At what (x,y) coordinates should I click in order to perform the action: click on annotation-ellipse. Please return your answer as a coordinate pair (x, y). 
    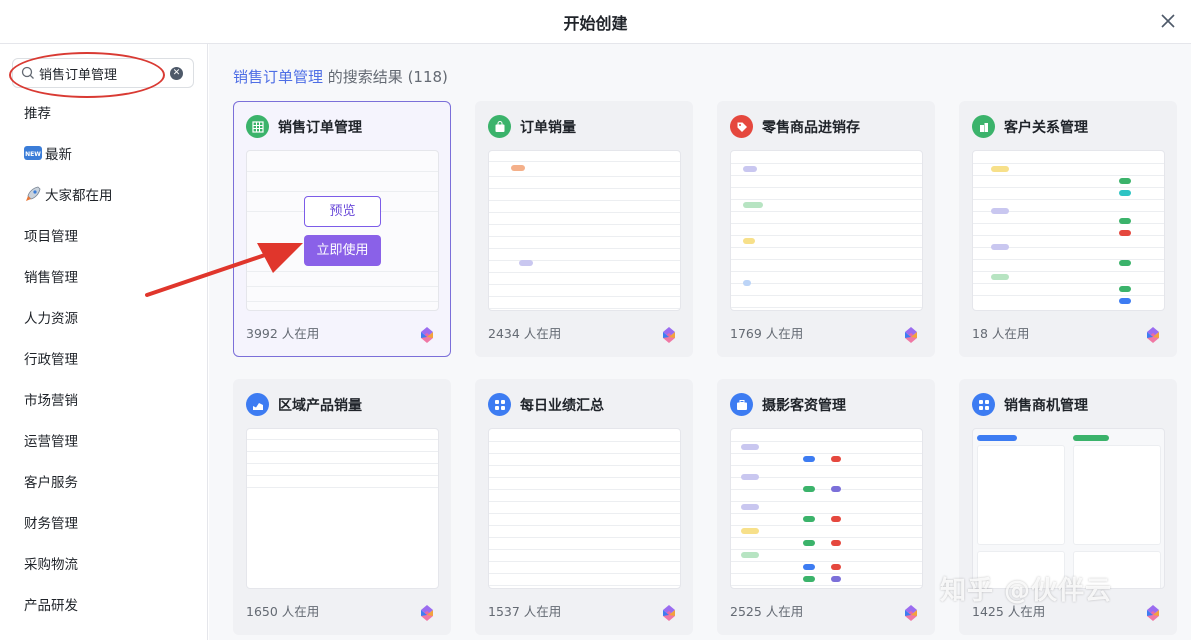
    Looking at the image, I should click on (87, 75).